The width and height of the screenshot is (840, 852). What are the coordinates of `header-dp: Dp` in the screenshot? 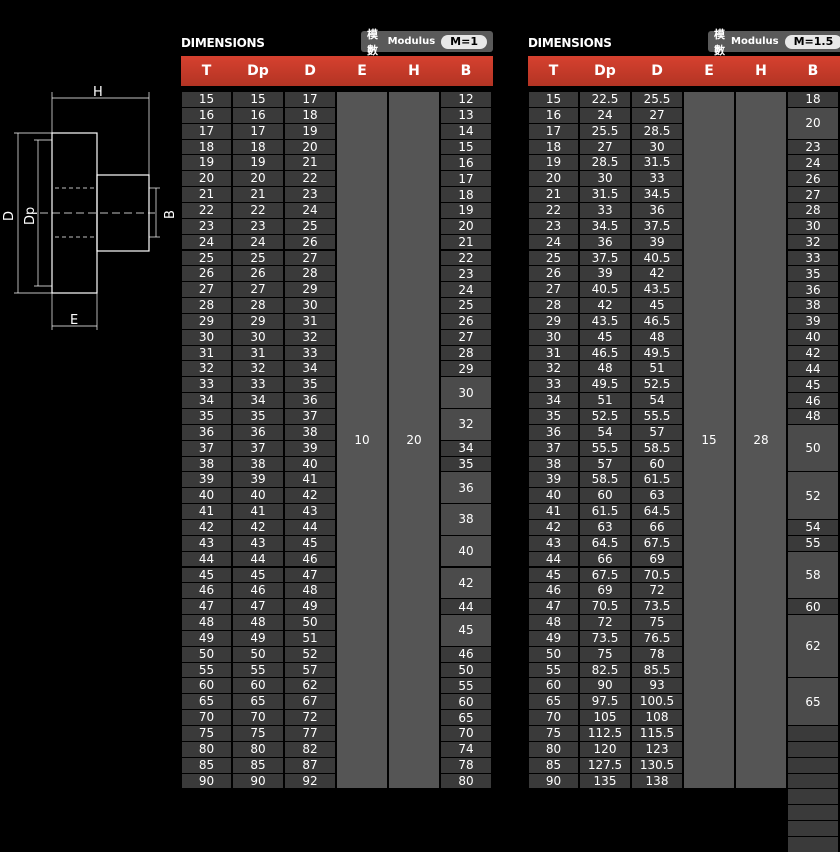 It's located at (605, 71).